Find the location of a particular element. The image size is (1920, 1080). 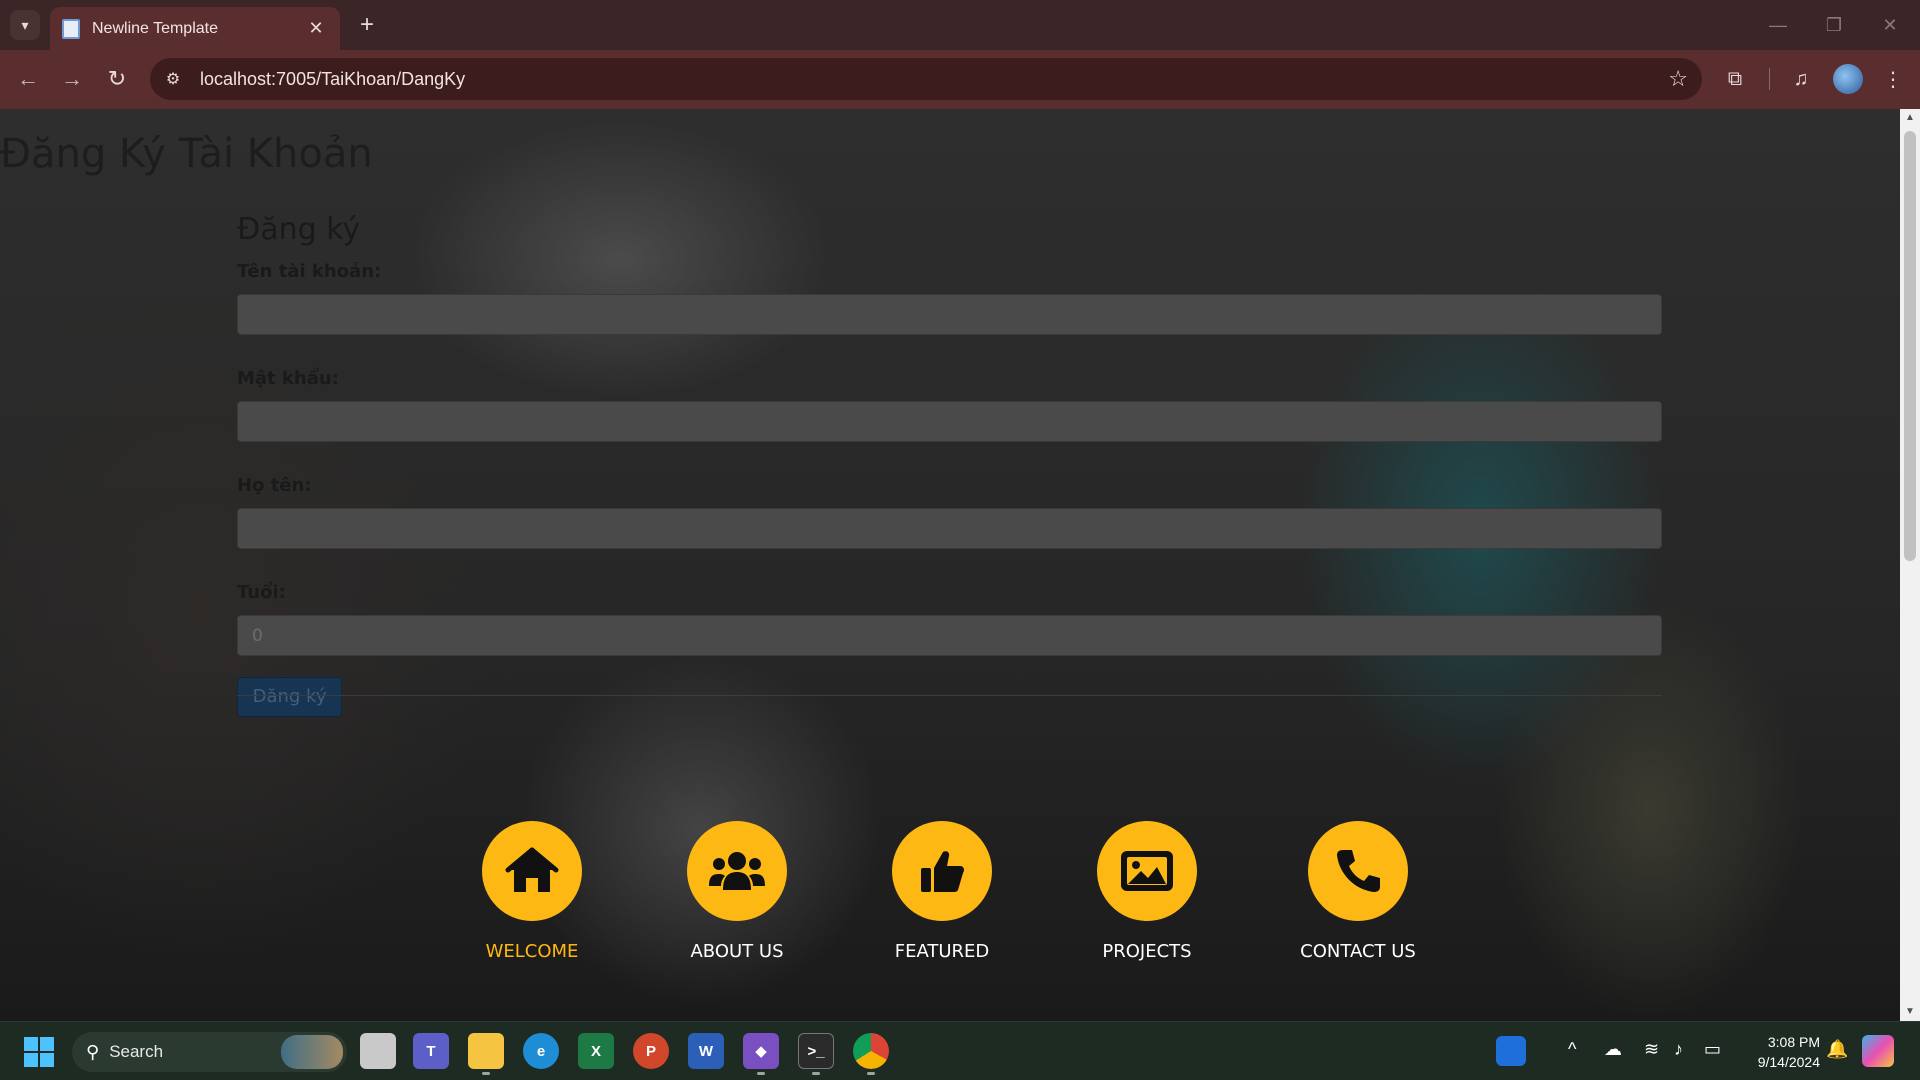

document-icon is located at coordinates (71, 28).